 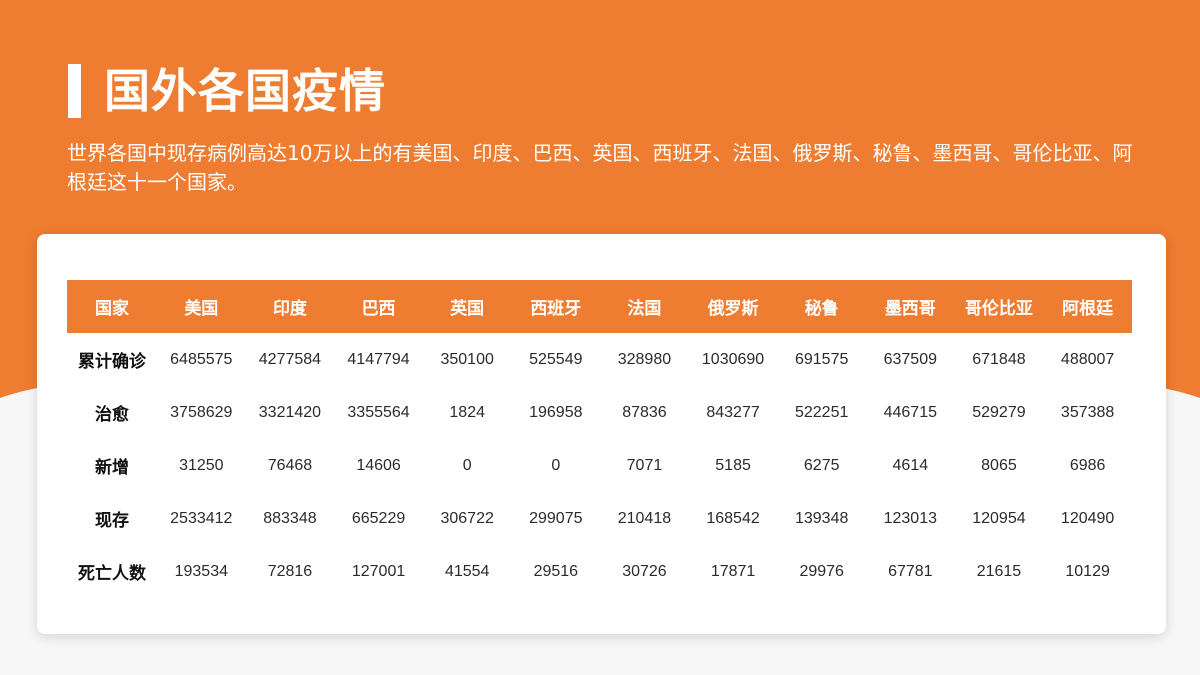 I want to click on table-cell: 691575, so click(x=821, y=359).